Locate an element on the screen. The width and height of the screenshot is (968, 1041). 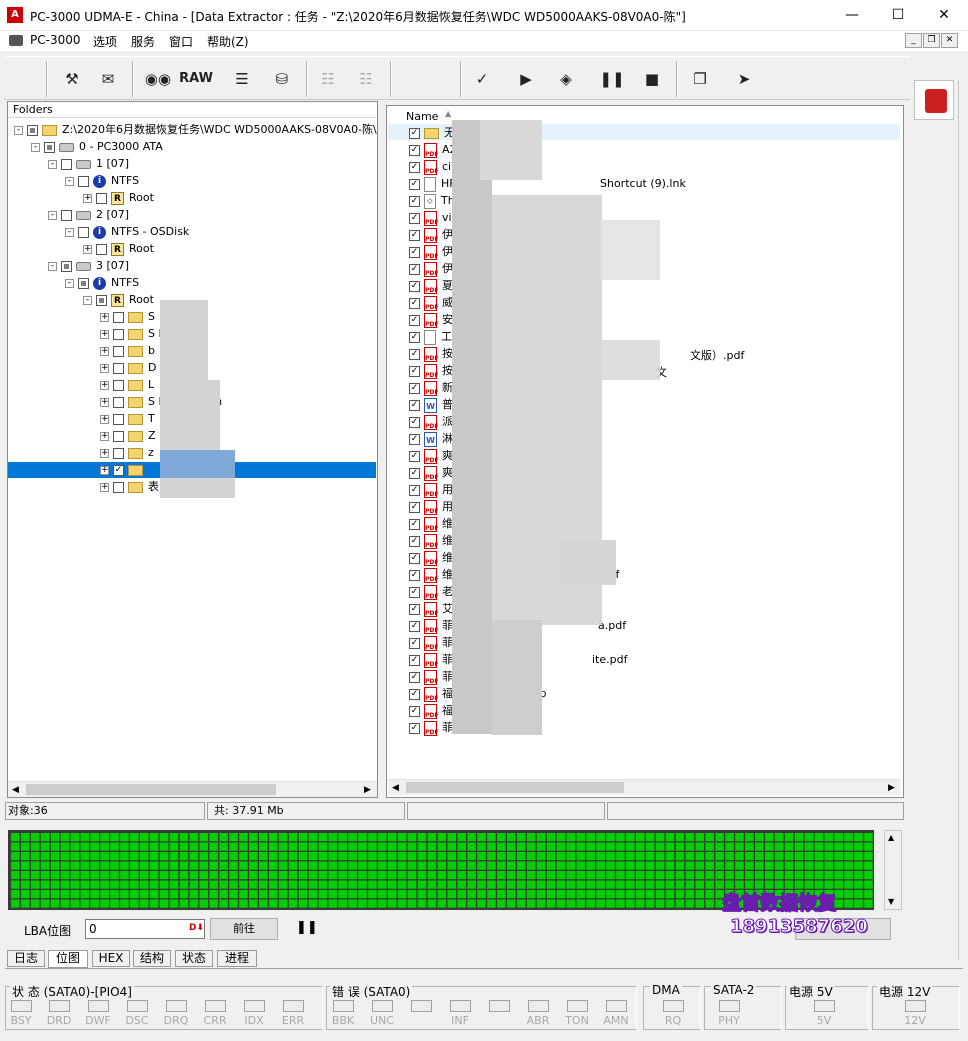
pc3000-app-icon: A is located at coordinates (15, 15).